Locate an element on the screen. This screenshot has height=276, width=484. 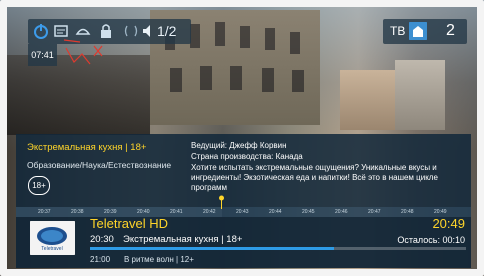
time-remaining: Осталось: 00:10 is located at coordinates (431, 240).